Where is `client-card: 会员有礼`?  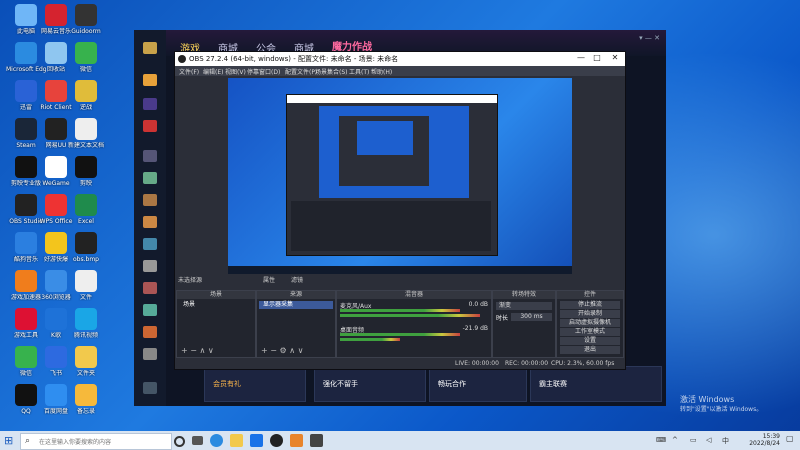
client-card: 会员有礼 is located at coordinates (255, 384).